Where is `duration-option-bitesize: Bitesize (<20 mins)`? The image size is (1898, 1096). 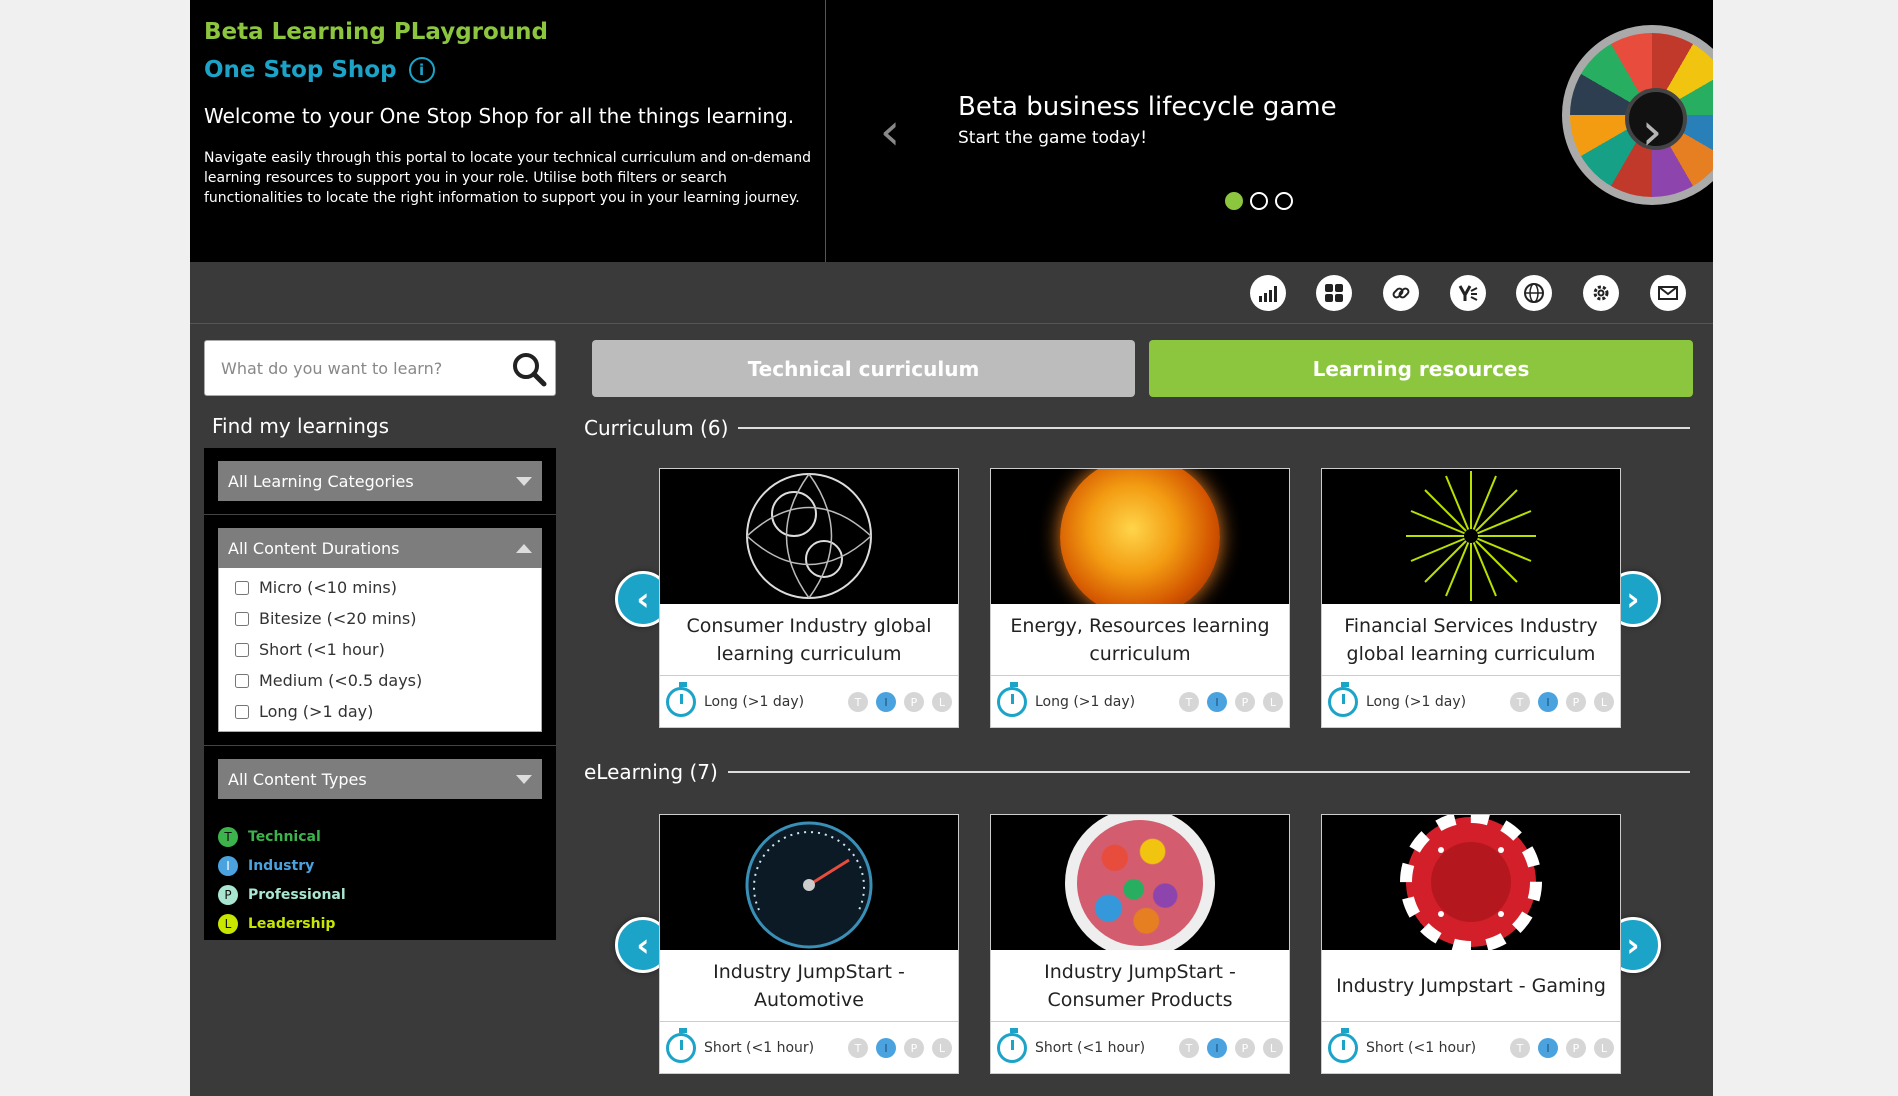
duration-option-bitesize: Bitesize (<20 mins) is located at coordinates (380, 618).